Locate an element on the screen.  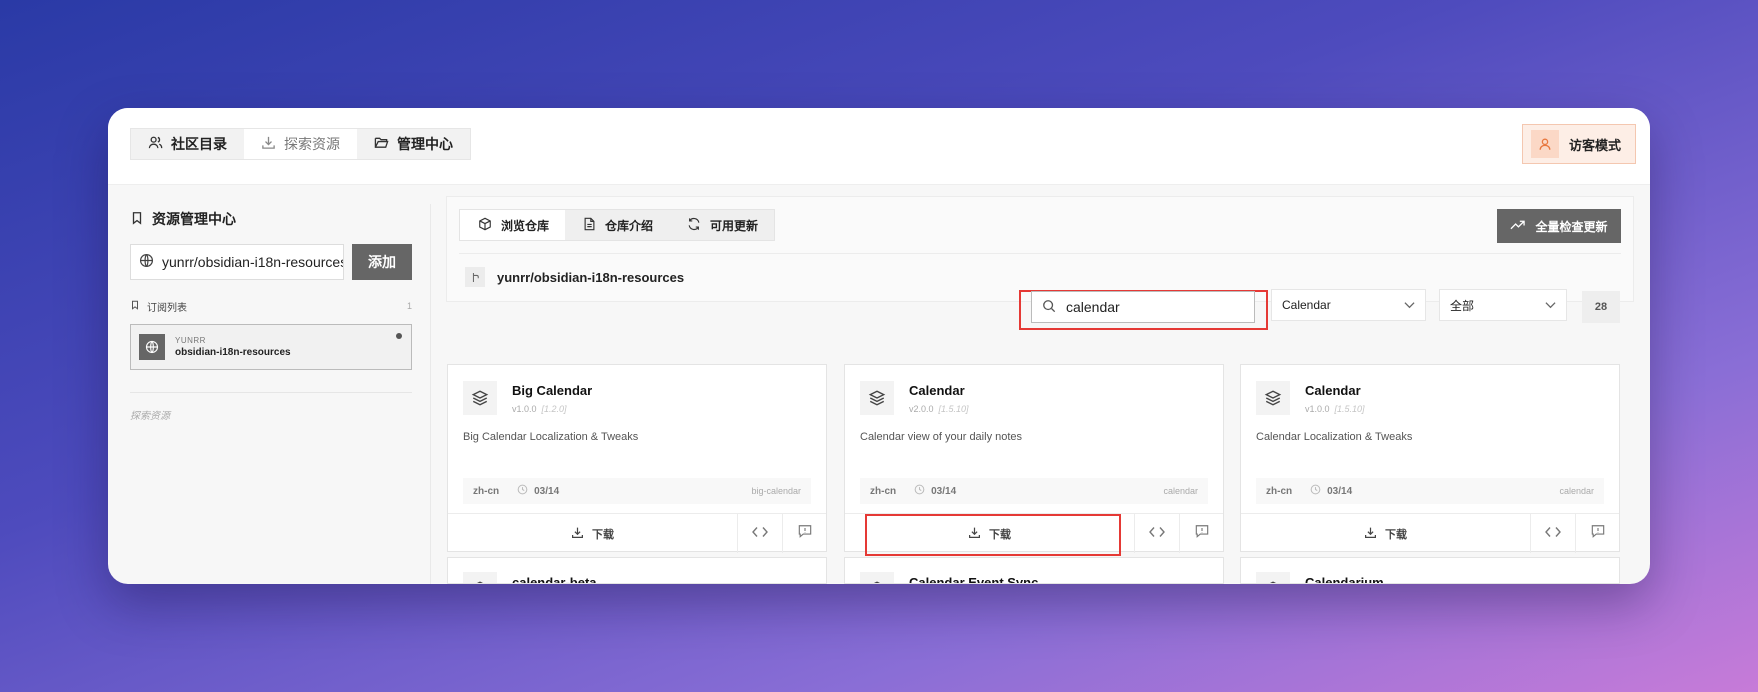
header-divider is located at coordinates (1040, 253).